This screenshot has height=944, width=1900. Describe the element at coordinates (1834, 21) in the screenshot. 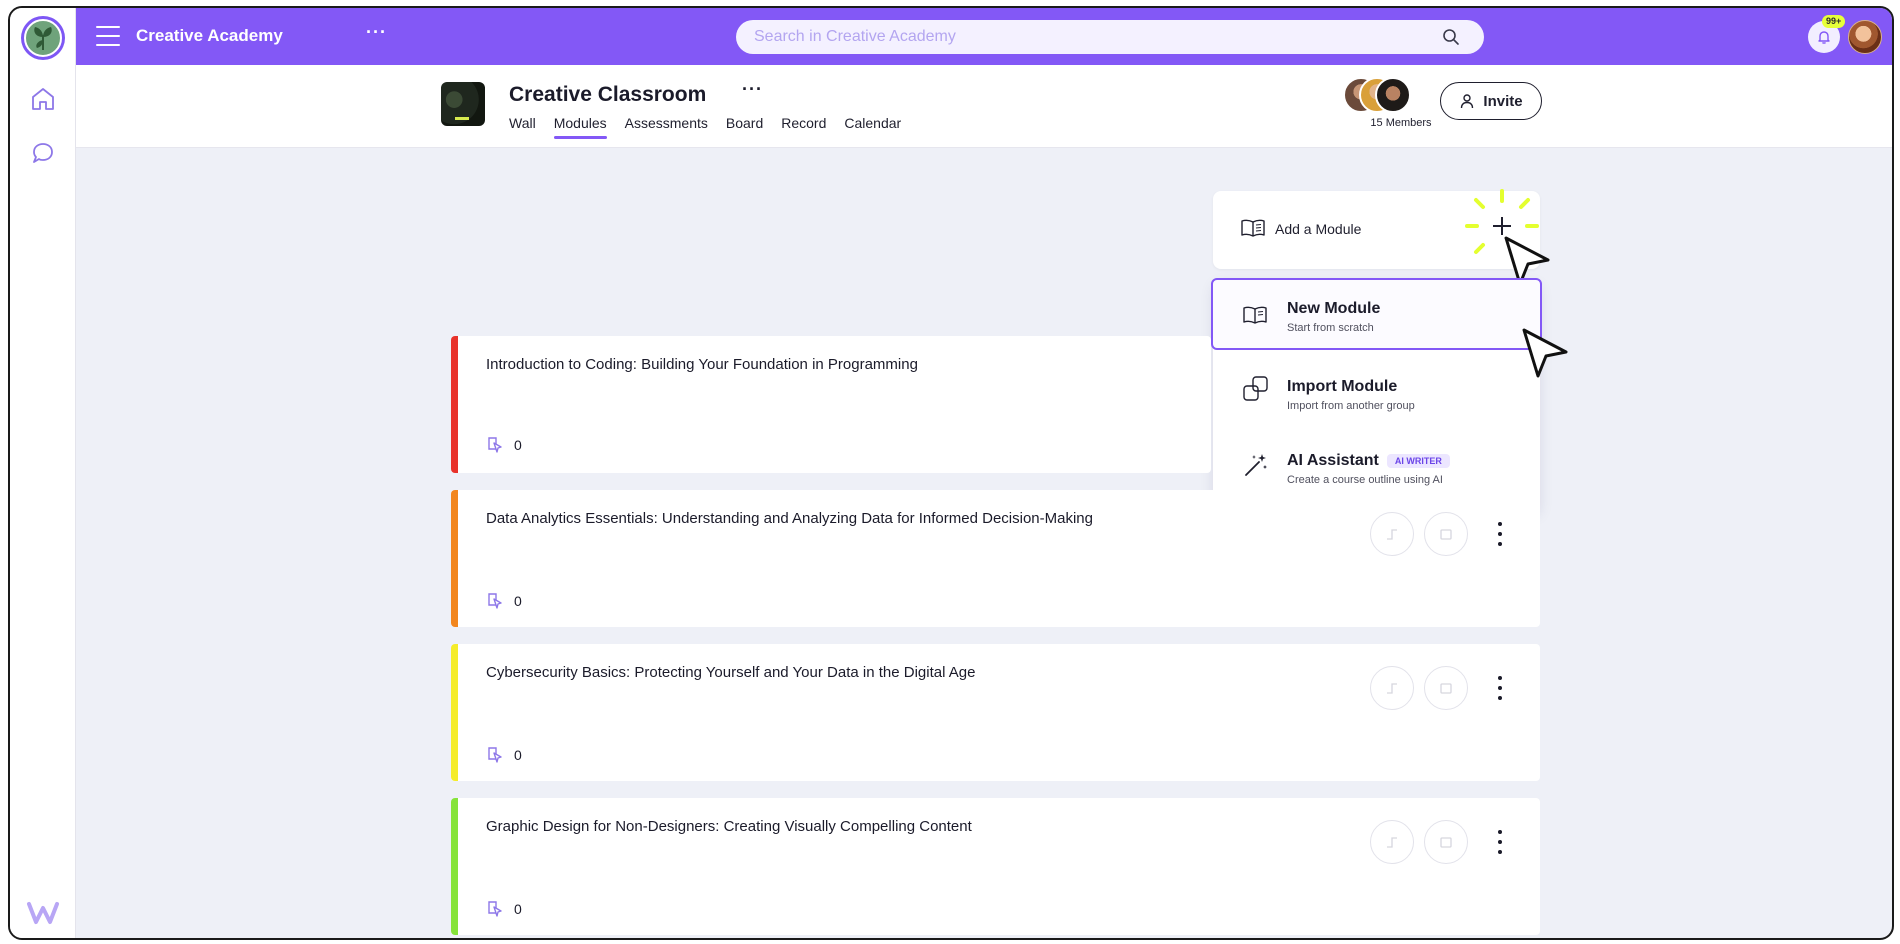

I see `notifications-badge: 99+` at that location.